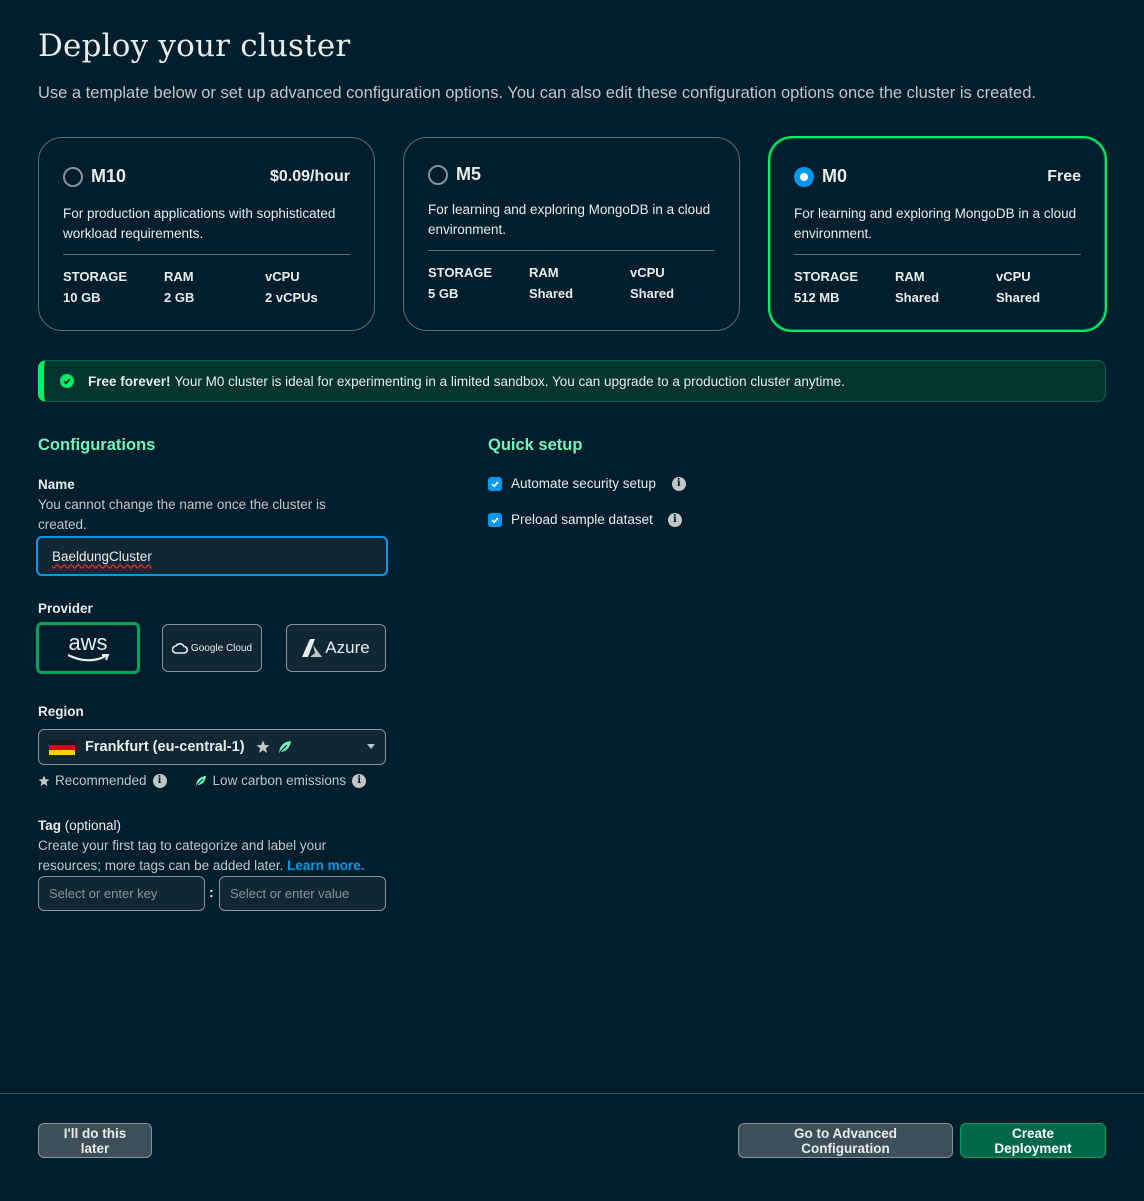  What do you see at coordinates (56, 484) in the screenshot?
I see `name-label: Name` at bounding box center [56, 484].